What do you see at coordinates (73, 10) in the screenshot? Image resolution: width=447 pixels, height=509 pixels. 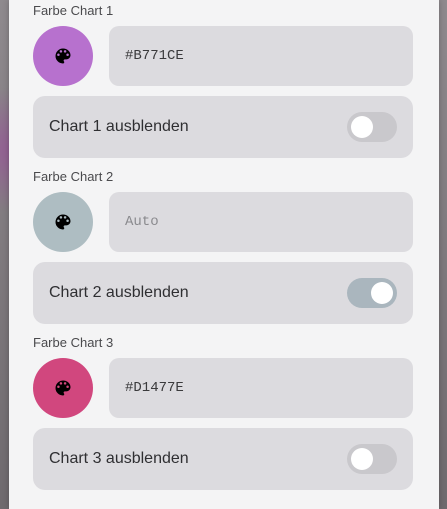 I see `section-label-chart-1: Farbe Chart 1` at bounding box center [73, 10].